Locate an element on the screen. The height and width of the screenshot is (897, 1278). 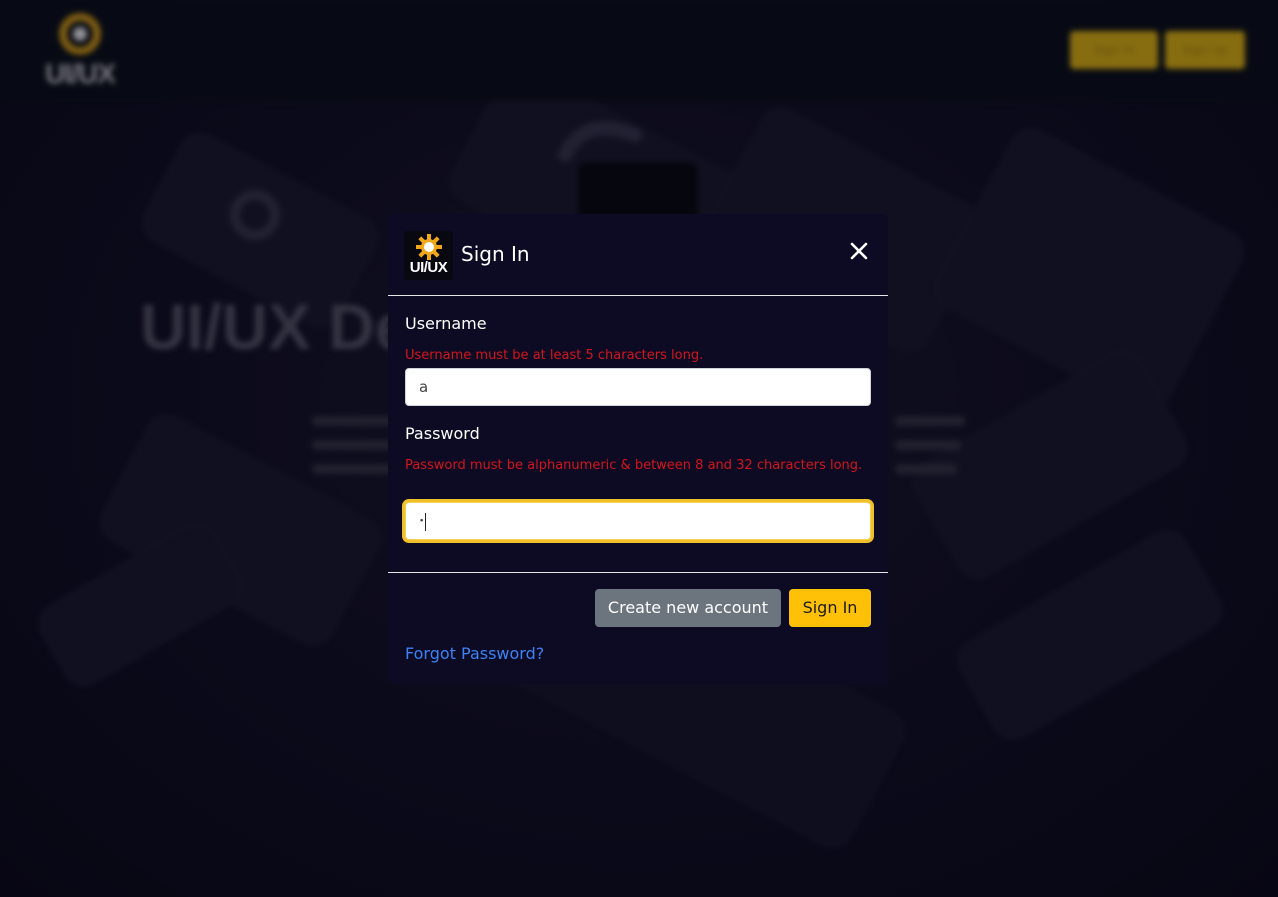
forgot-password-link: Forgot Password? is located at coordinates (474, 653).